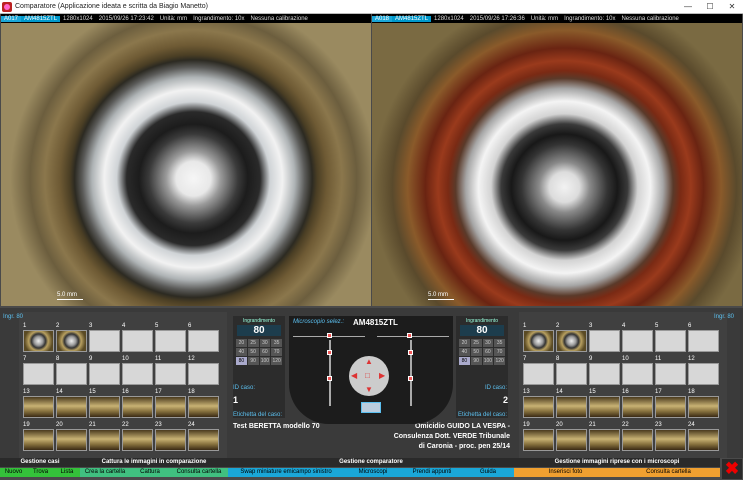  What do you see at coordinates (286, 472) in the screenshot?
I see `swap-miniature-button: Swap miniature emicampo sinistro` at bounding box center [286, 472].